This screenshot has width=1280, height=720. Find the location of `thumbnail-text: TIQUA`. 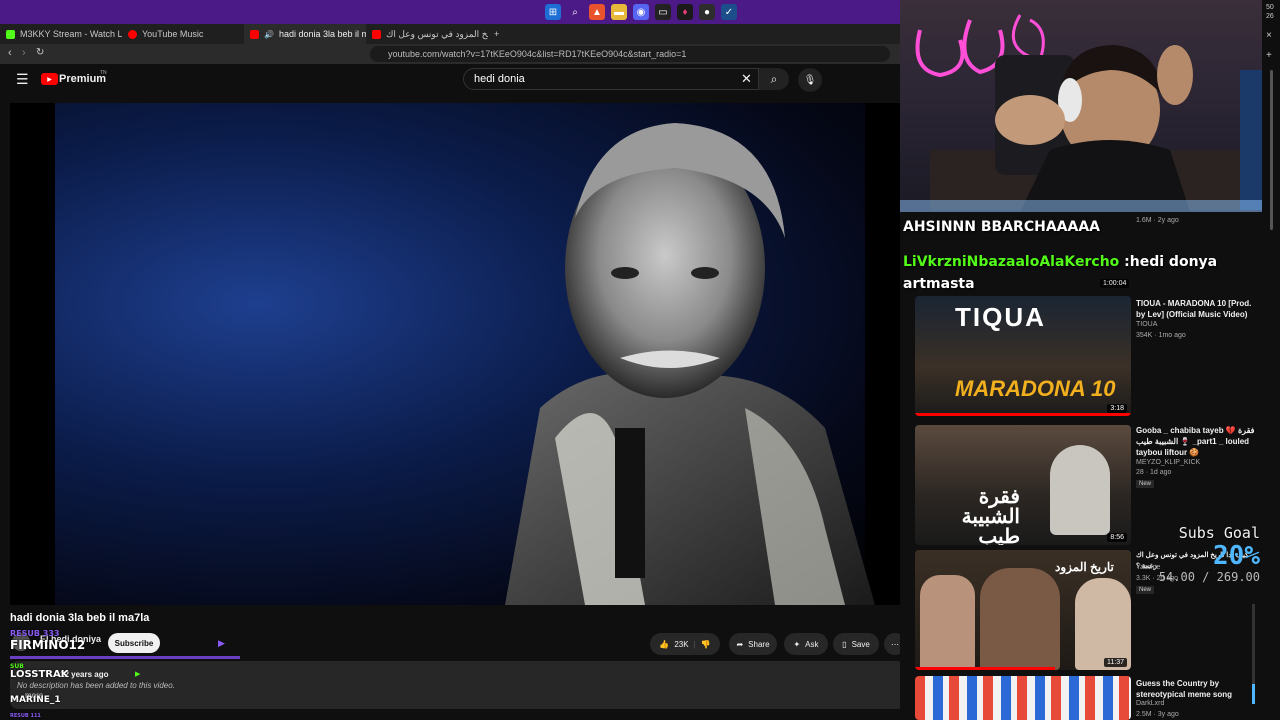

thumbnail-text: TIQUA is located at coordinates (1000, 317).